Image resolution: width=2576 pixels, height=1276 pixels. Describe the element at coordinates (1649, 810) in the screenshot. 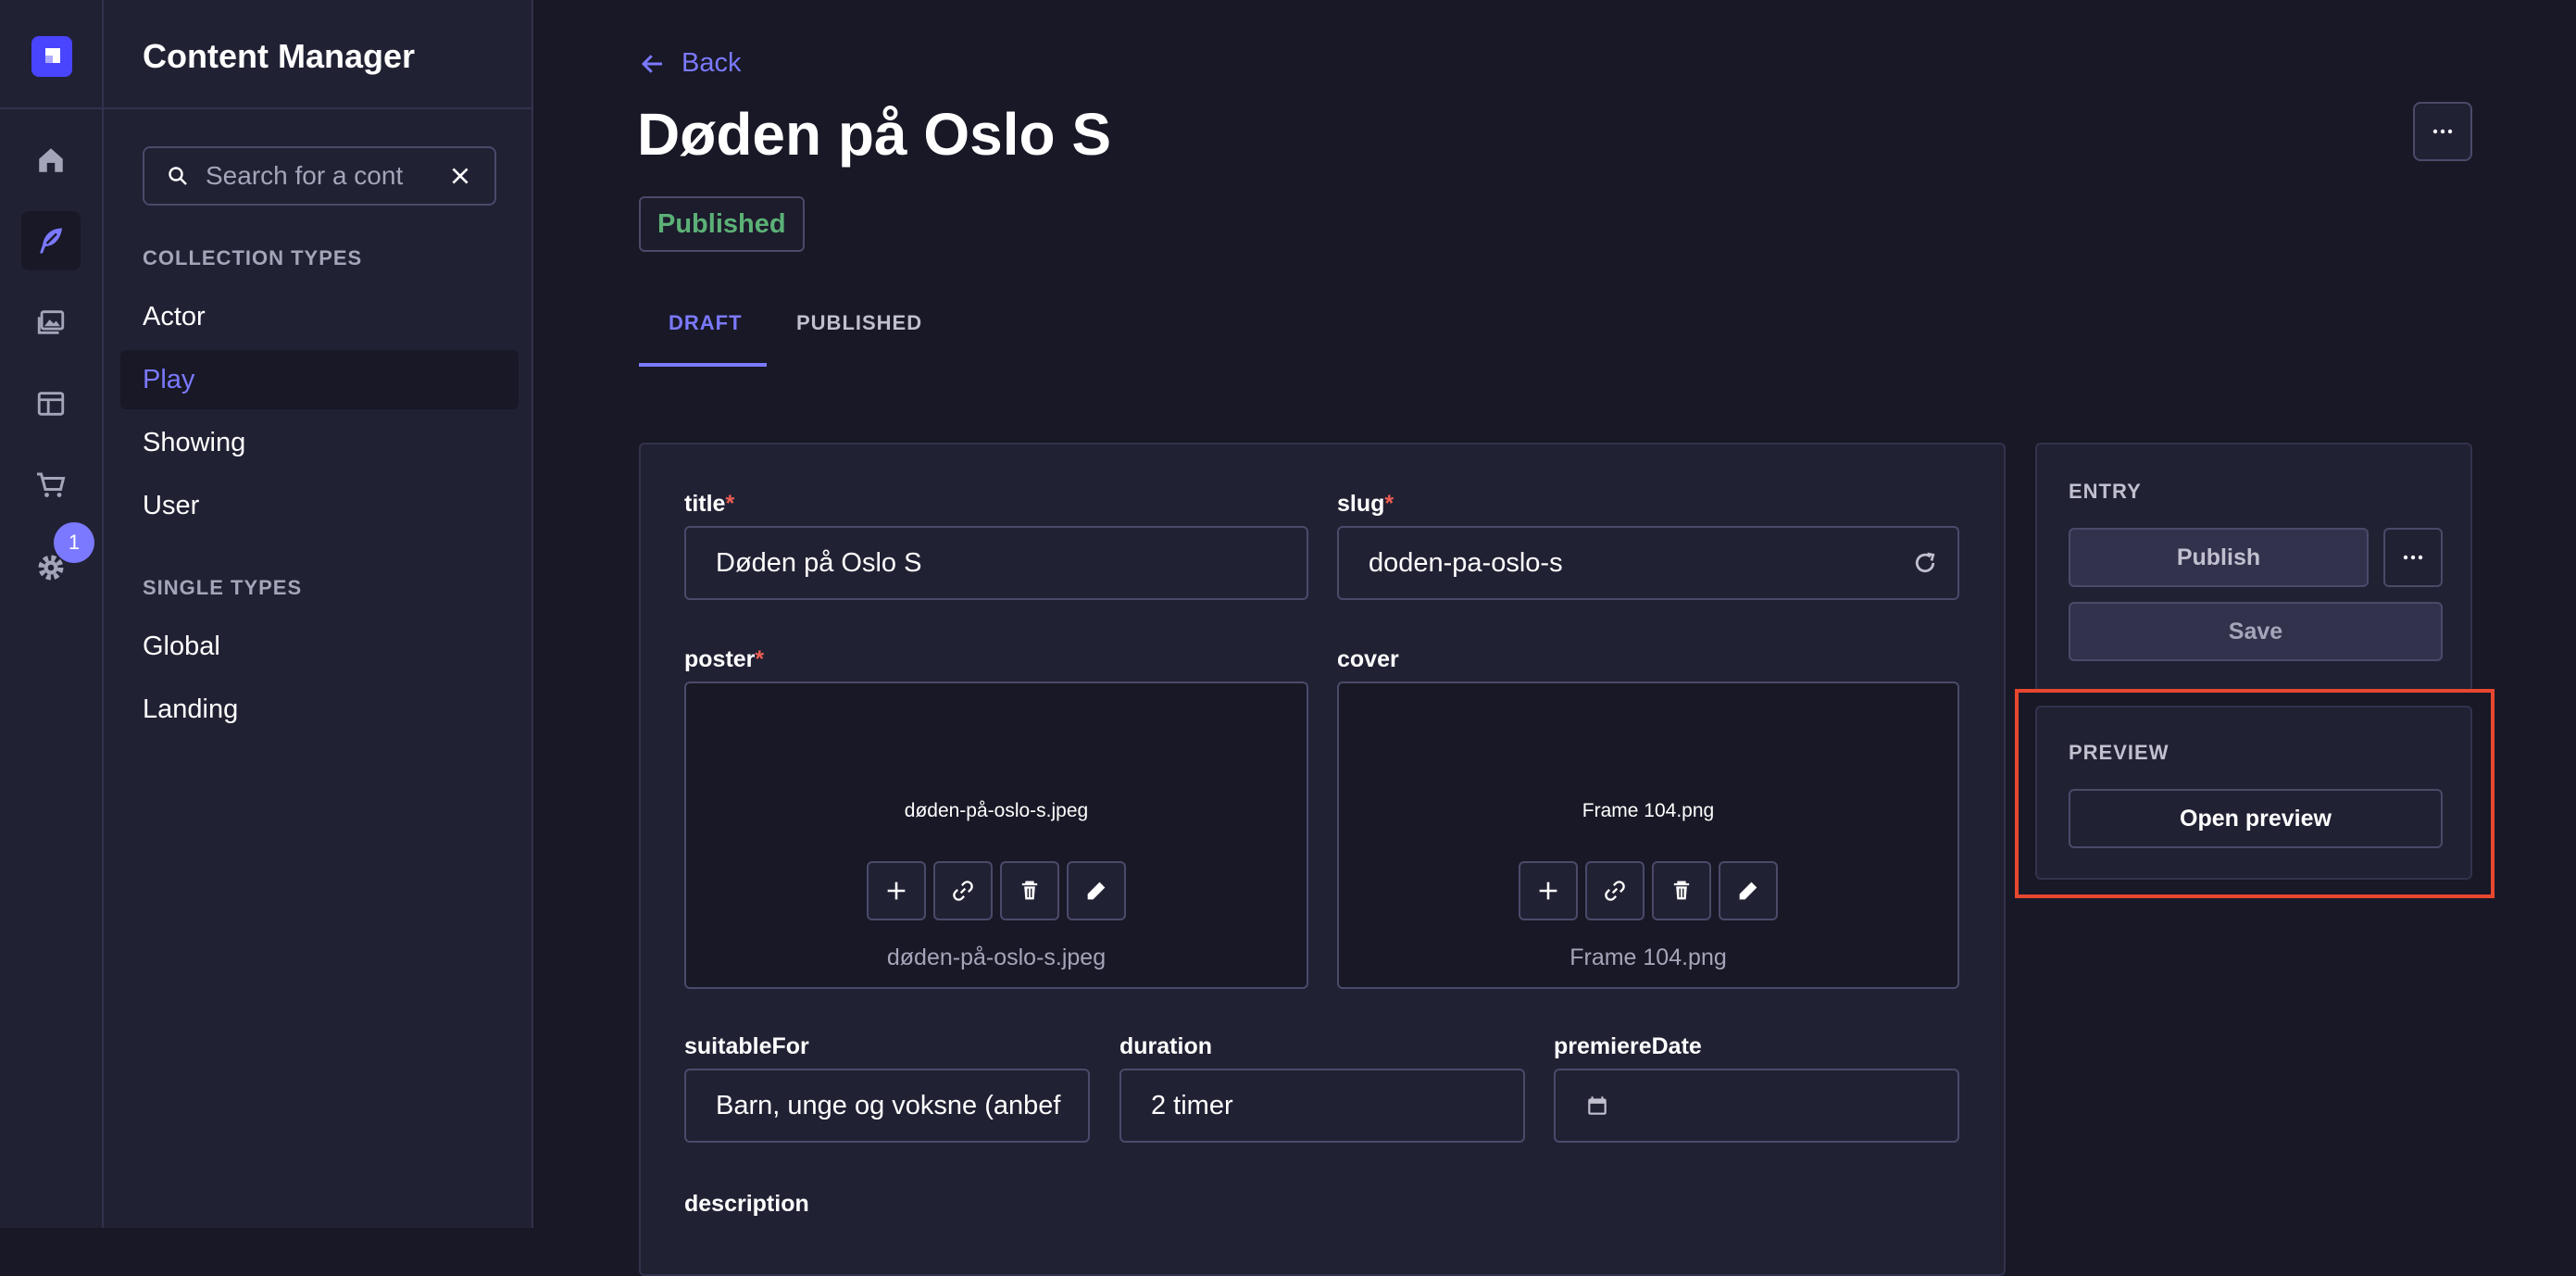

I see `cover-preview-filename: Frame 104.png` at that location.